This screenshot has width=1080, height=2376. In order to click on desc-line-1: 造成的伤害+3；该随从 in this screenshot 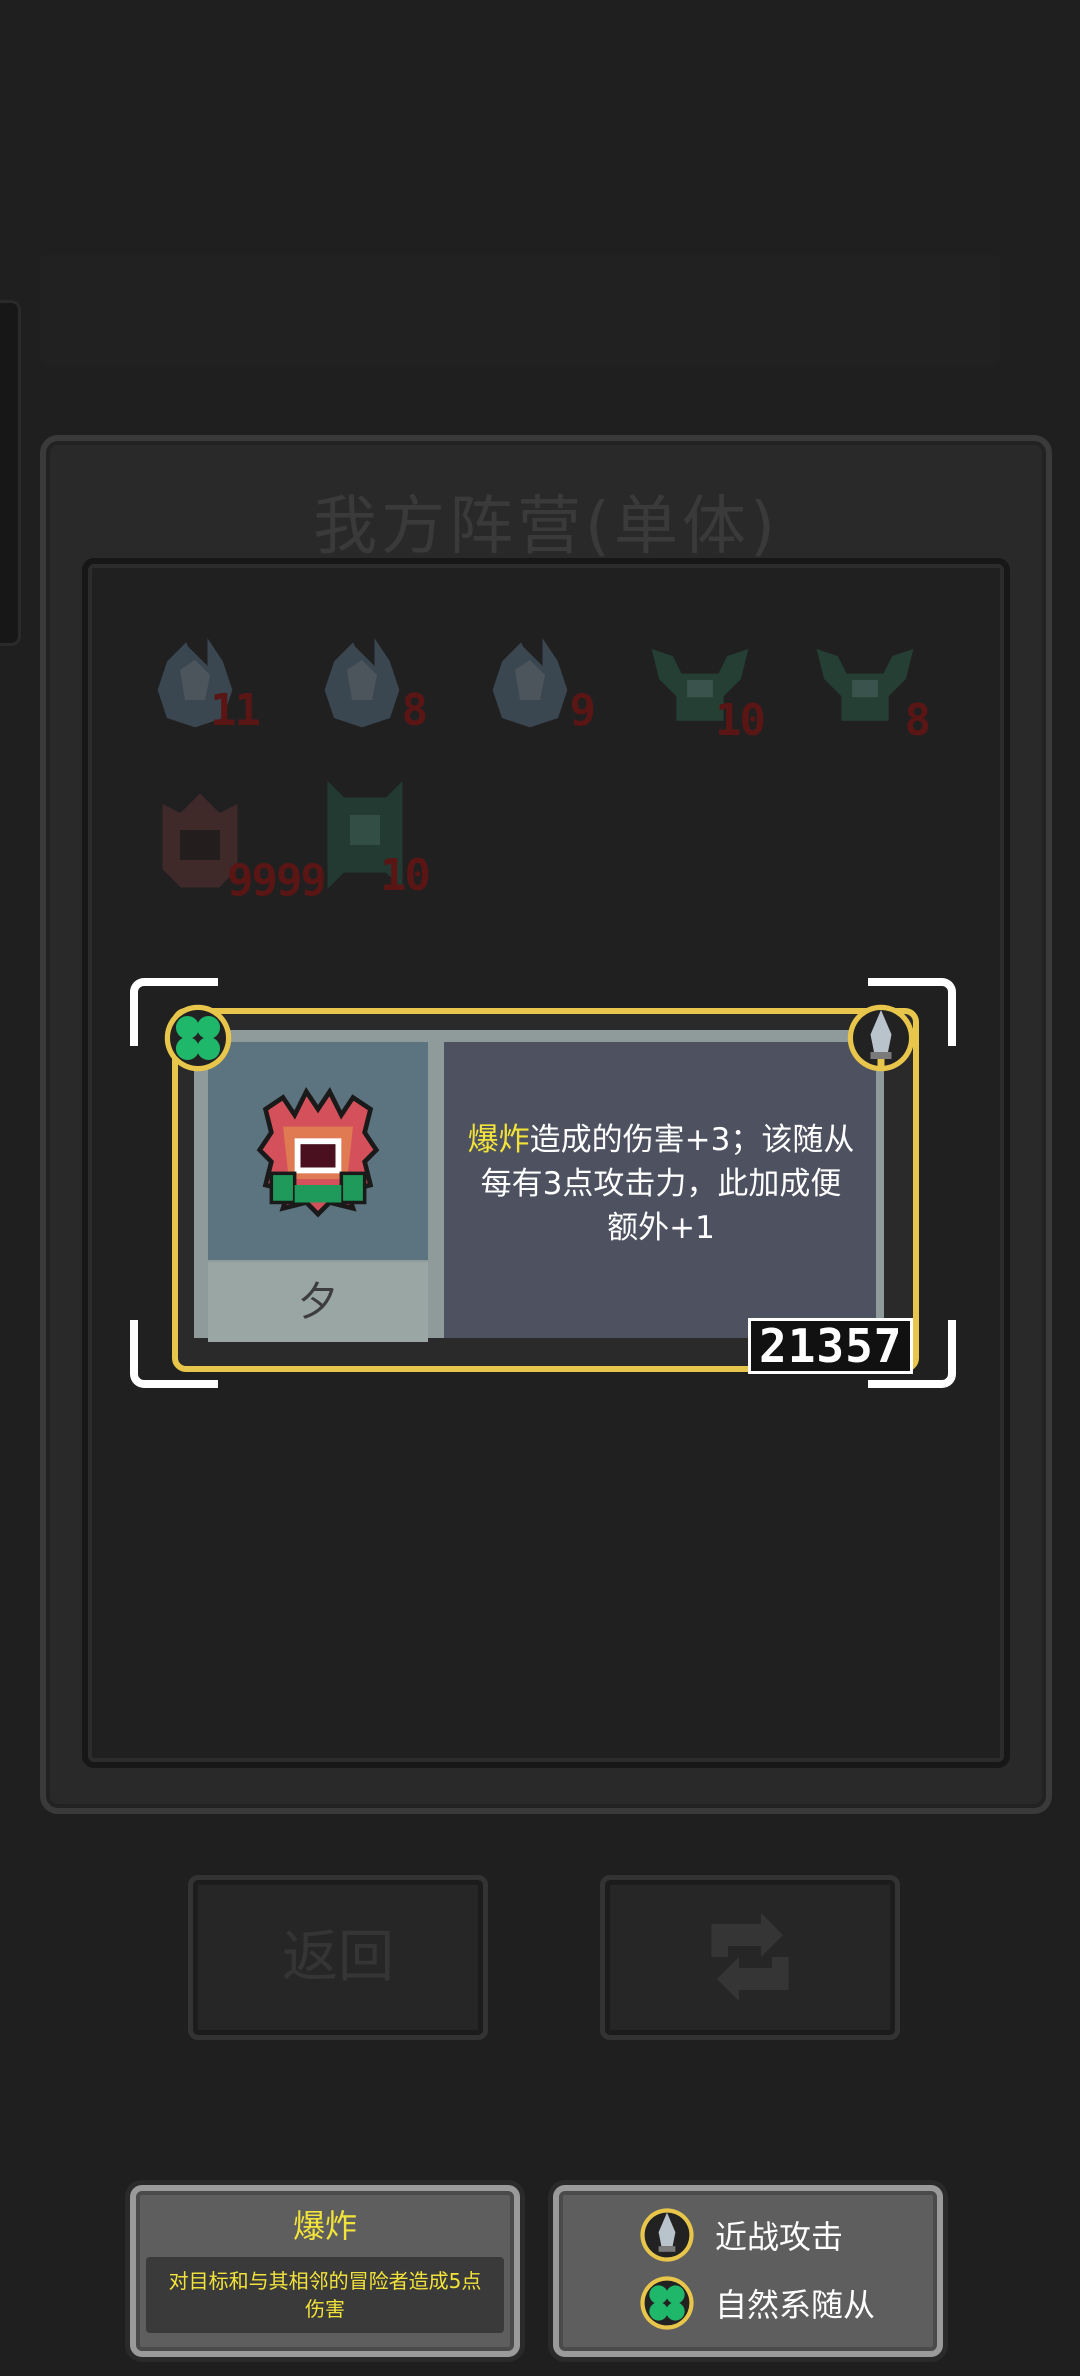, I will do `click(692, 1140)`.